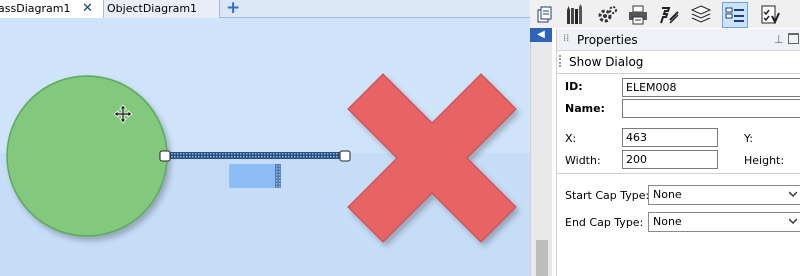 The image size is (800, 276). Describe the element at coordinates (711, 108) in the screenshot. I see `name-field` at that location.